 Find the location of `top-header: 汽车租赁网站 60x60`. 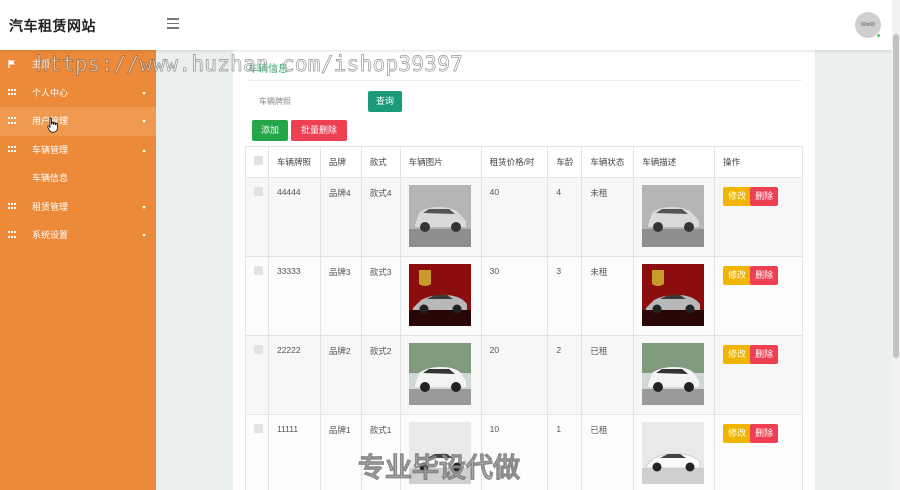

top-header: 汽车租赁网站 60x60 is located at coordinates (446, 25).